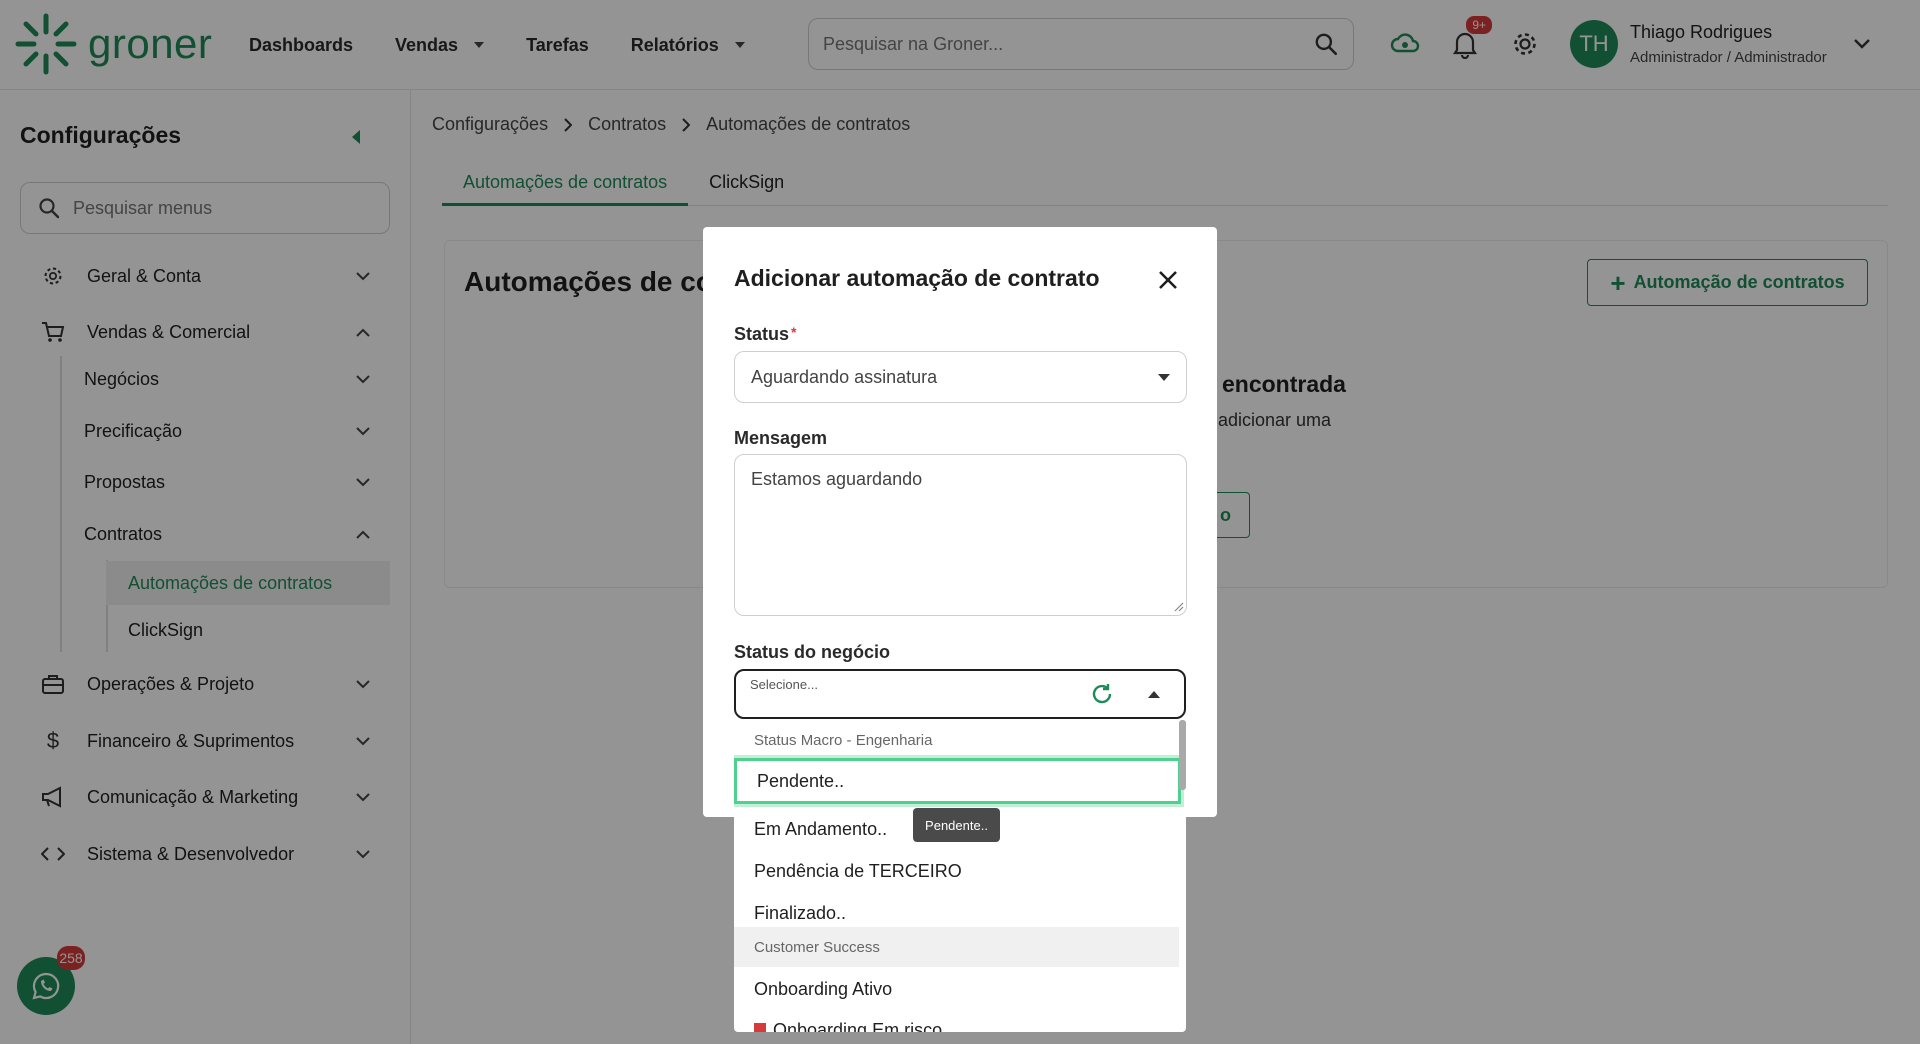 Image resolution: width=1920 pixels, height=1044 pixels. Describe the element at coordinates (956, 825) in the screenshot. I see `option-tooltip: Pendente..` at that location.